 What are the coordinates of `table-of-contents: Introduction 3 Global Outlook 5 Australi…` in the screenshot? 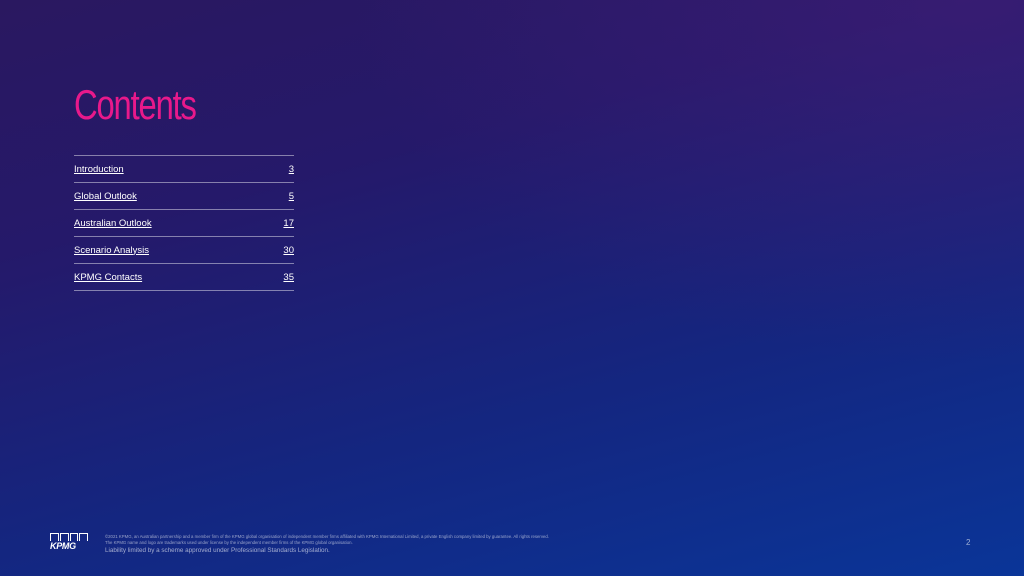 It's located at (184, 223).